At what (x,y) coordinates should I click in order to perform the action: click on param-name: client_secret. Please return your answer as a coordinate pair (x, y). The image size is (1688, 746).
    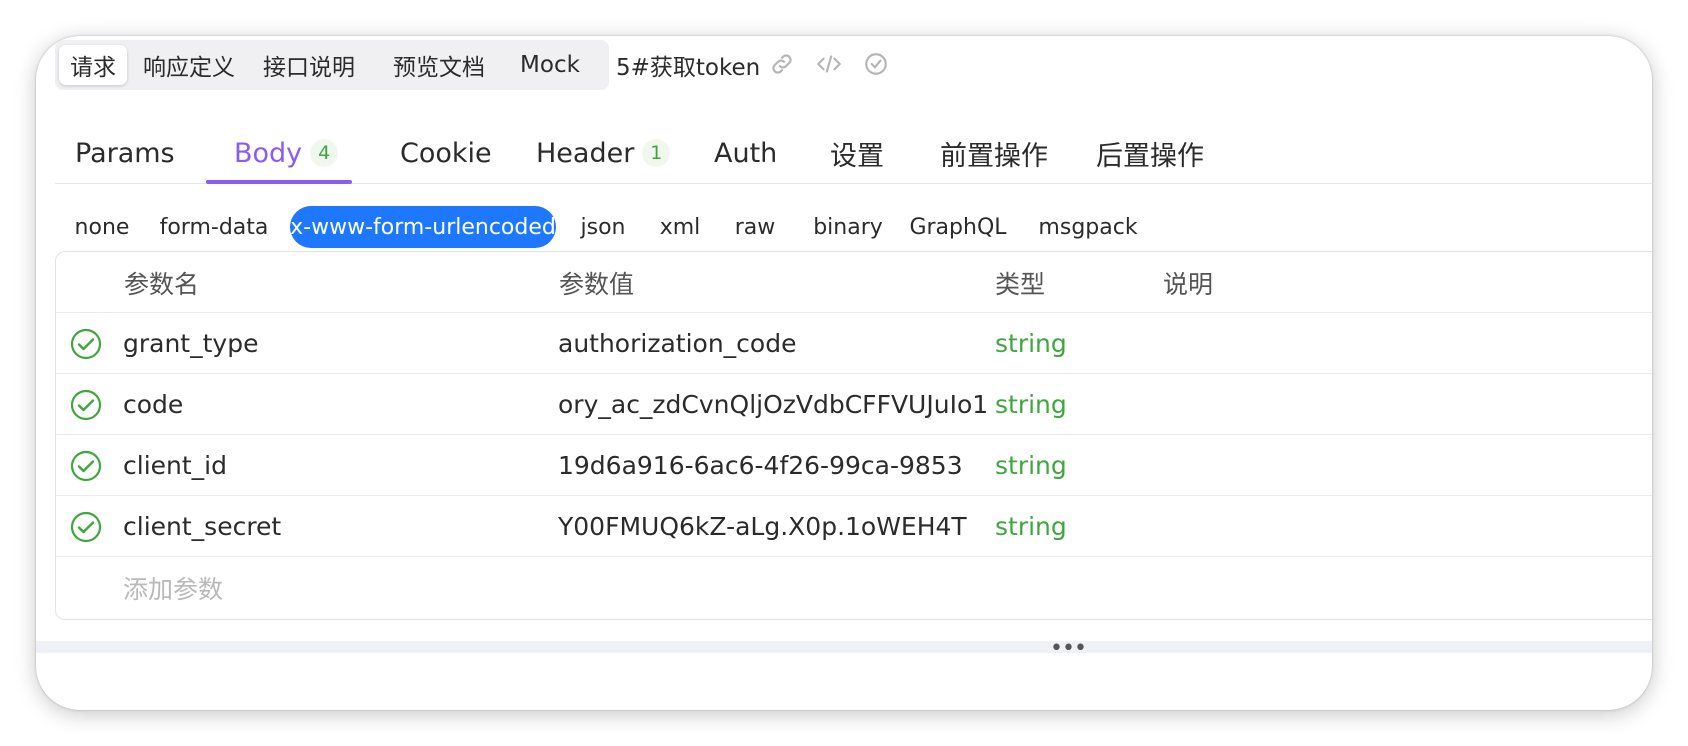
    Looking at the image, I should click on (333, 526).